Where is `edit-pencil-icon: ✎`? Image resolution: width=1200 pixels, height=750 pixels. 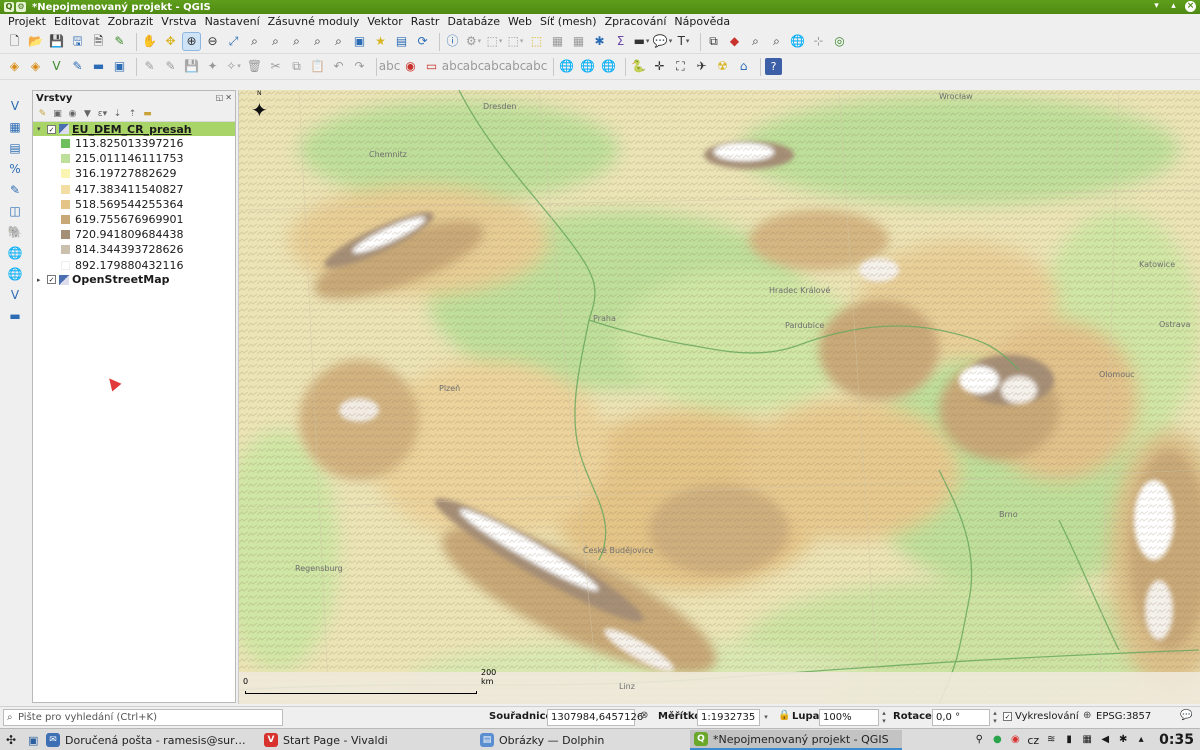 edit-pencil-icon: ✎ is located at coordinates (149, 66).